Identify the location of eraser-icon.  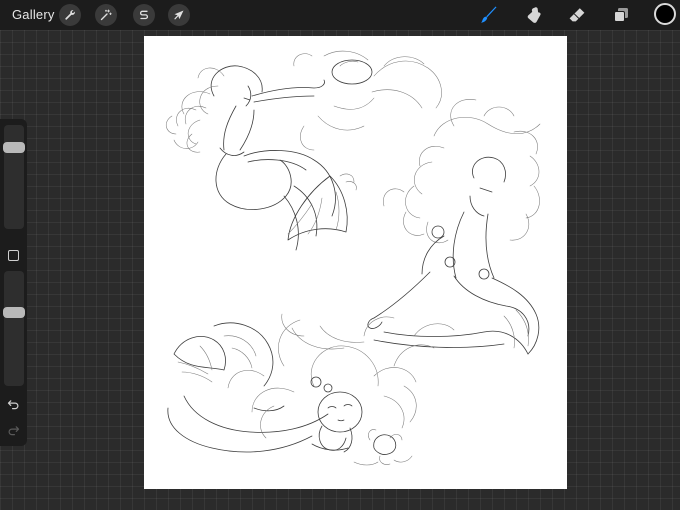
(577, 15).